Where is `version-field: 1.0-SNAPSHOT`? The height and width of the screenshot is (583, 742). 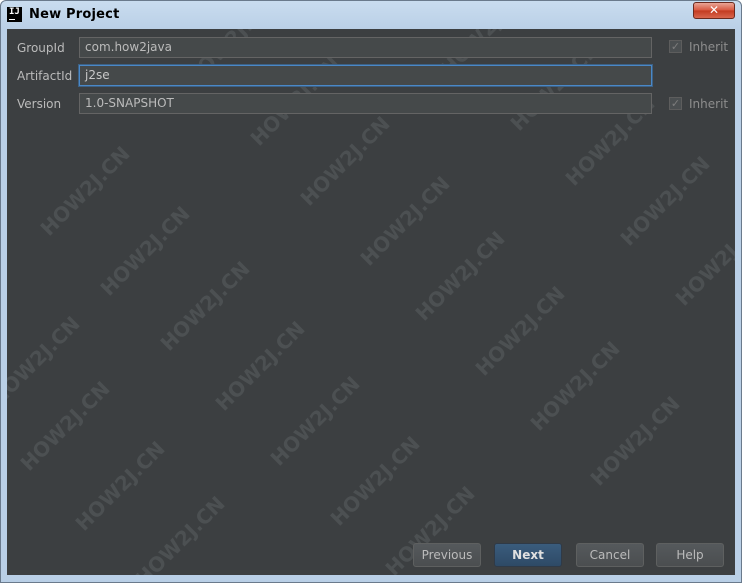 version-field: 1.0-SNAPSHOT is located at coordinates (365, 103).